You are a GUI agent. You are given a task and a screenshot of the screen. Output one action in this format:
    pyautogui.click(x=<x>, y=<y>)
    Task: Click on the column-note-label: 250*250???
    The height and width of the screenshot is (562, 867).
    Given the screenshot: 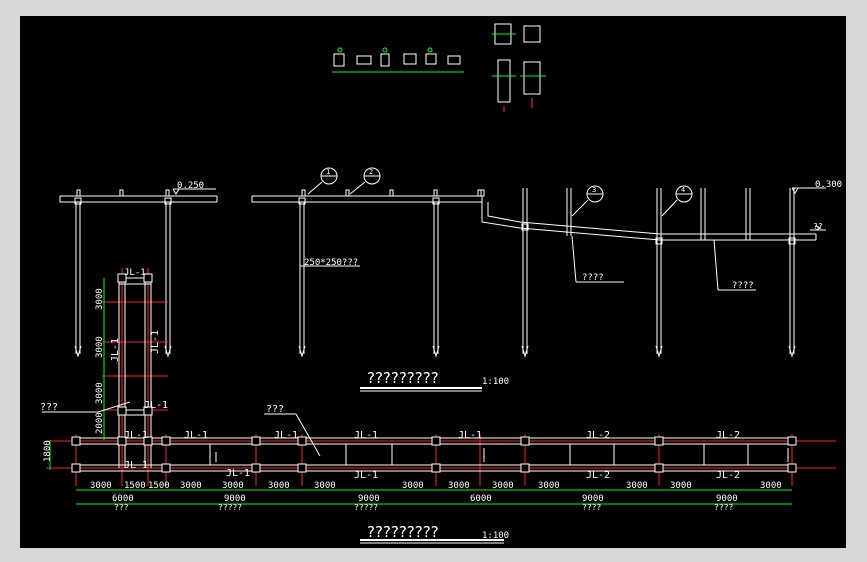 What is the action you would take?
    pyautogui.click(x=331, y=263)
    